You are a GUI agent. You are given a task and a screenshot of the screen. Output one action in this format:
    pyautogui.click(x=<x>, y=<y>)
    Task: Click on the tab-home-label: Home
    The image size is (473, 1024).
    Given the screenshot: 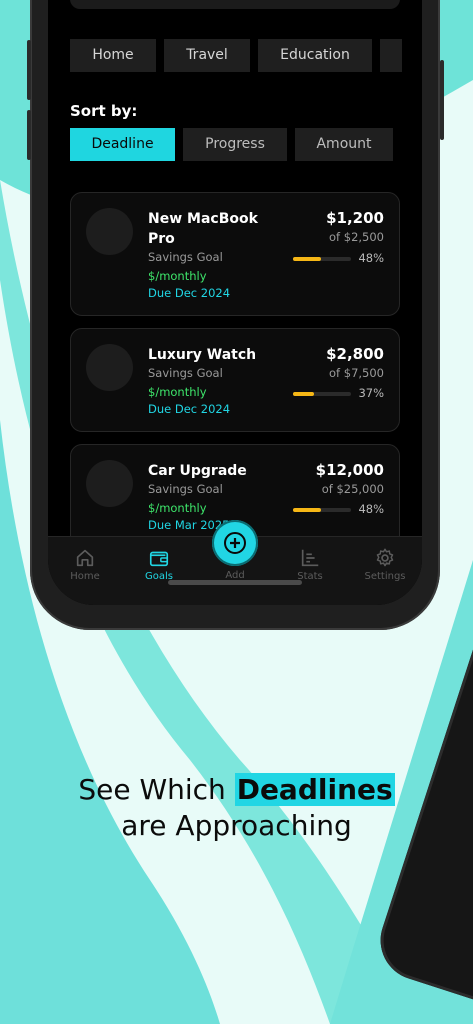 What is the action you would take?
    pyautogui.click(x=85, y=576)
    